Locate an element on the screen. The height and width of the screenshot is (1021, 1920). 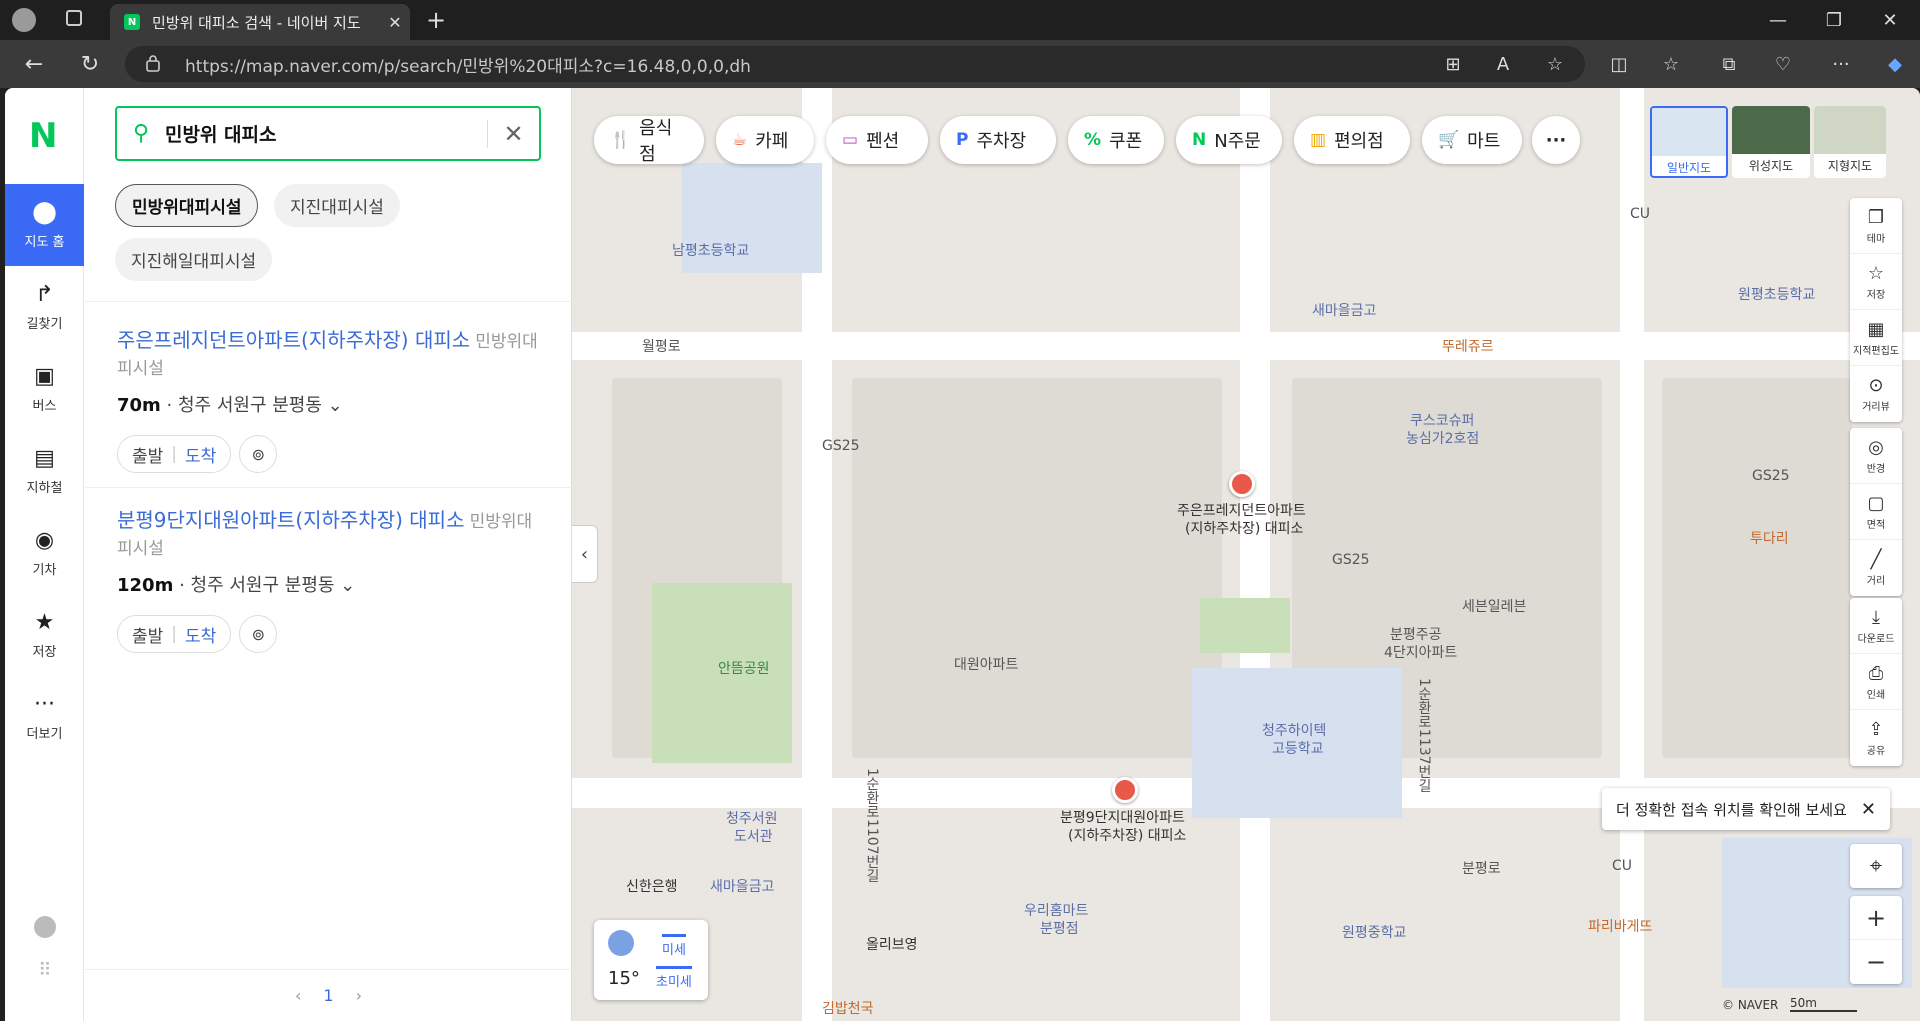
chip-tsunami: 지진해일대피시설 is located at coordinates (194, 259).